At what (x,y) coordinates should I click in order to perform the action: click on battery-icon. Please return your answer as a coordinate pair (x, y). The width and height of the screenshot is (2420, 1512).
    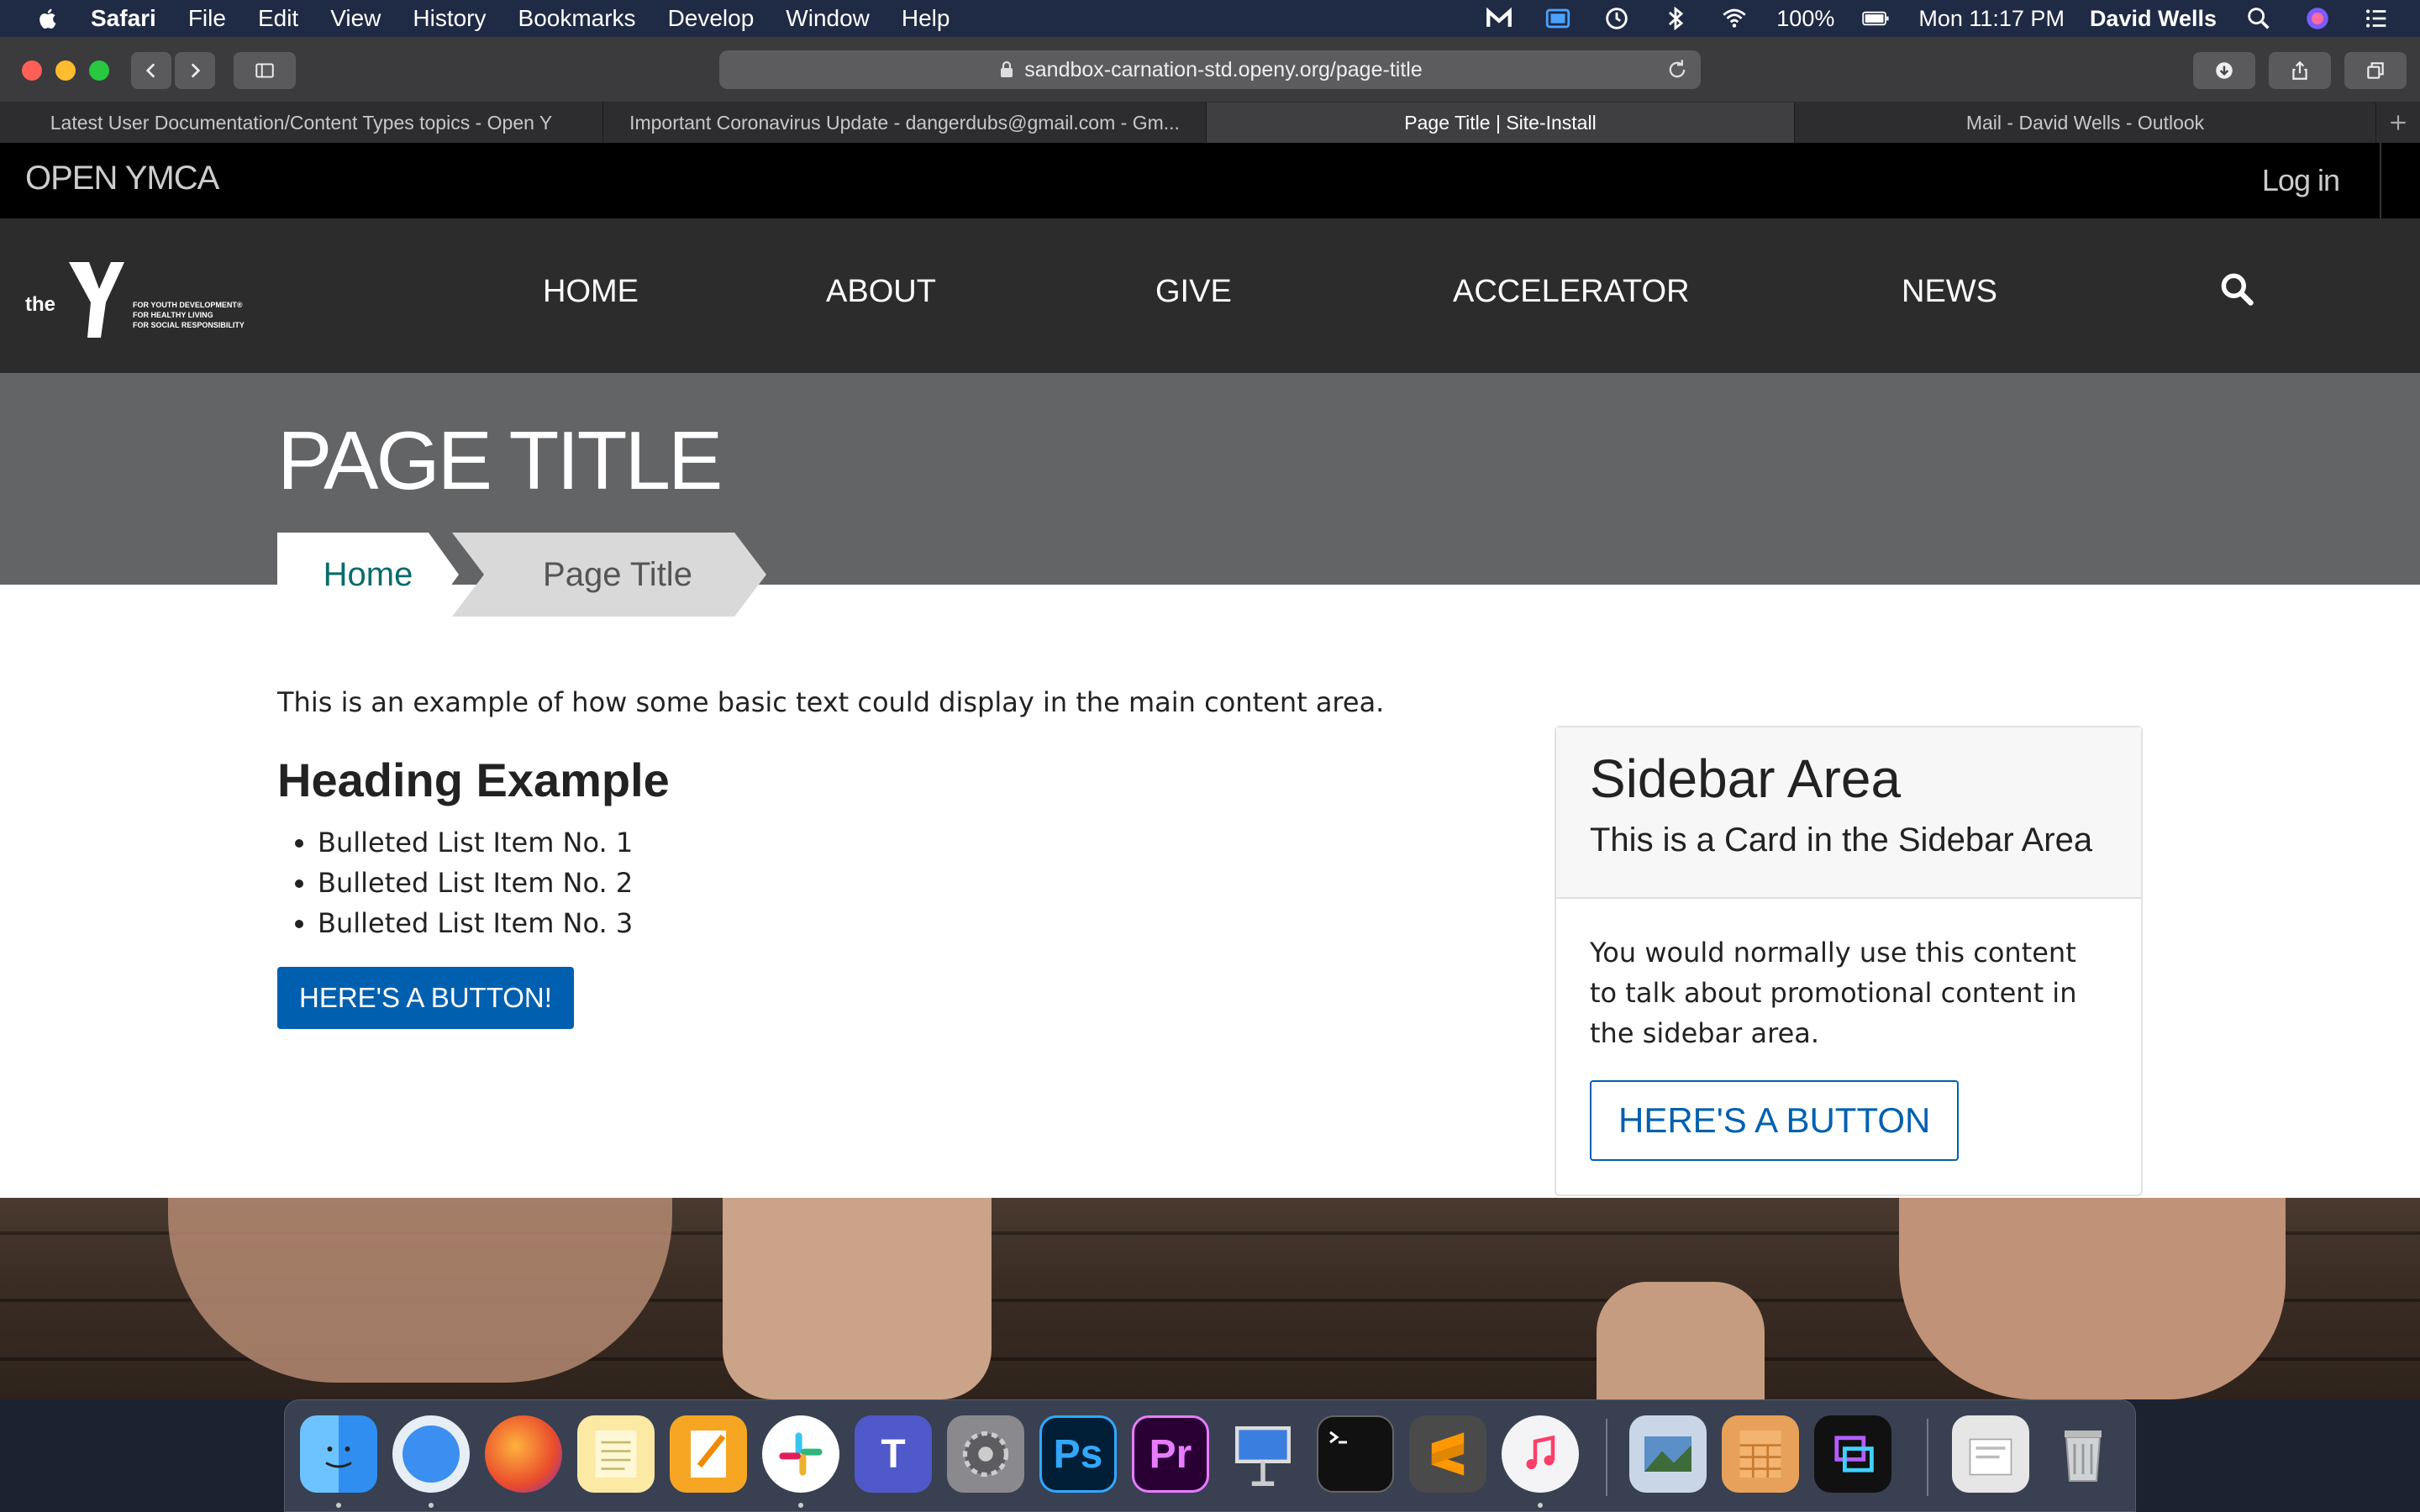
    Looking at the image, I should click on (1876, 18).